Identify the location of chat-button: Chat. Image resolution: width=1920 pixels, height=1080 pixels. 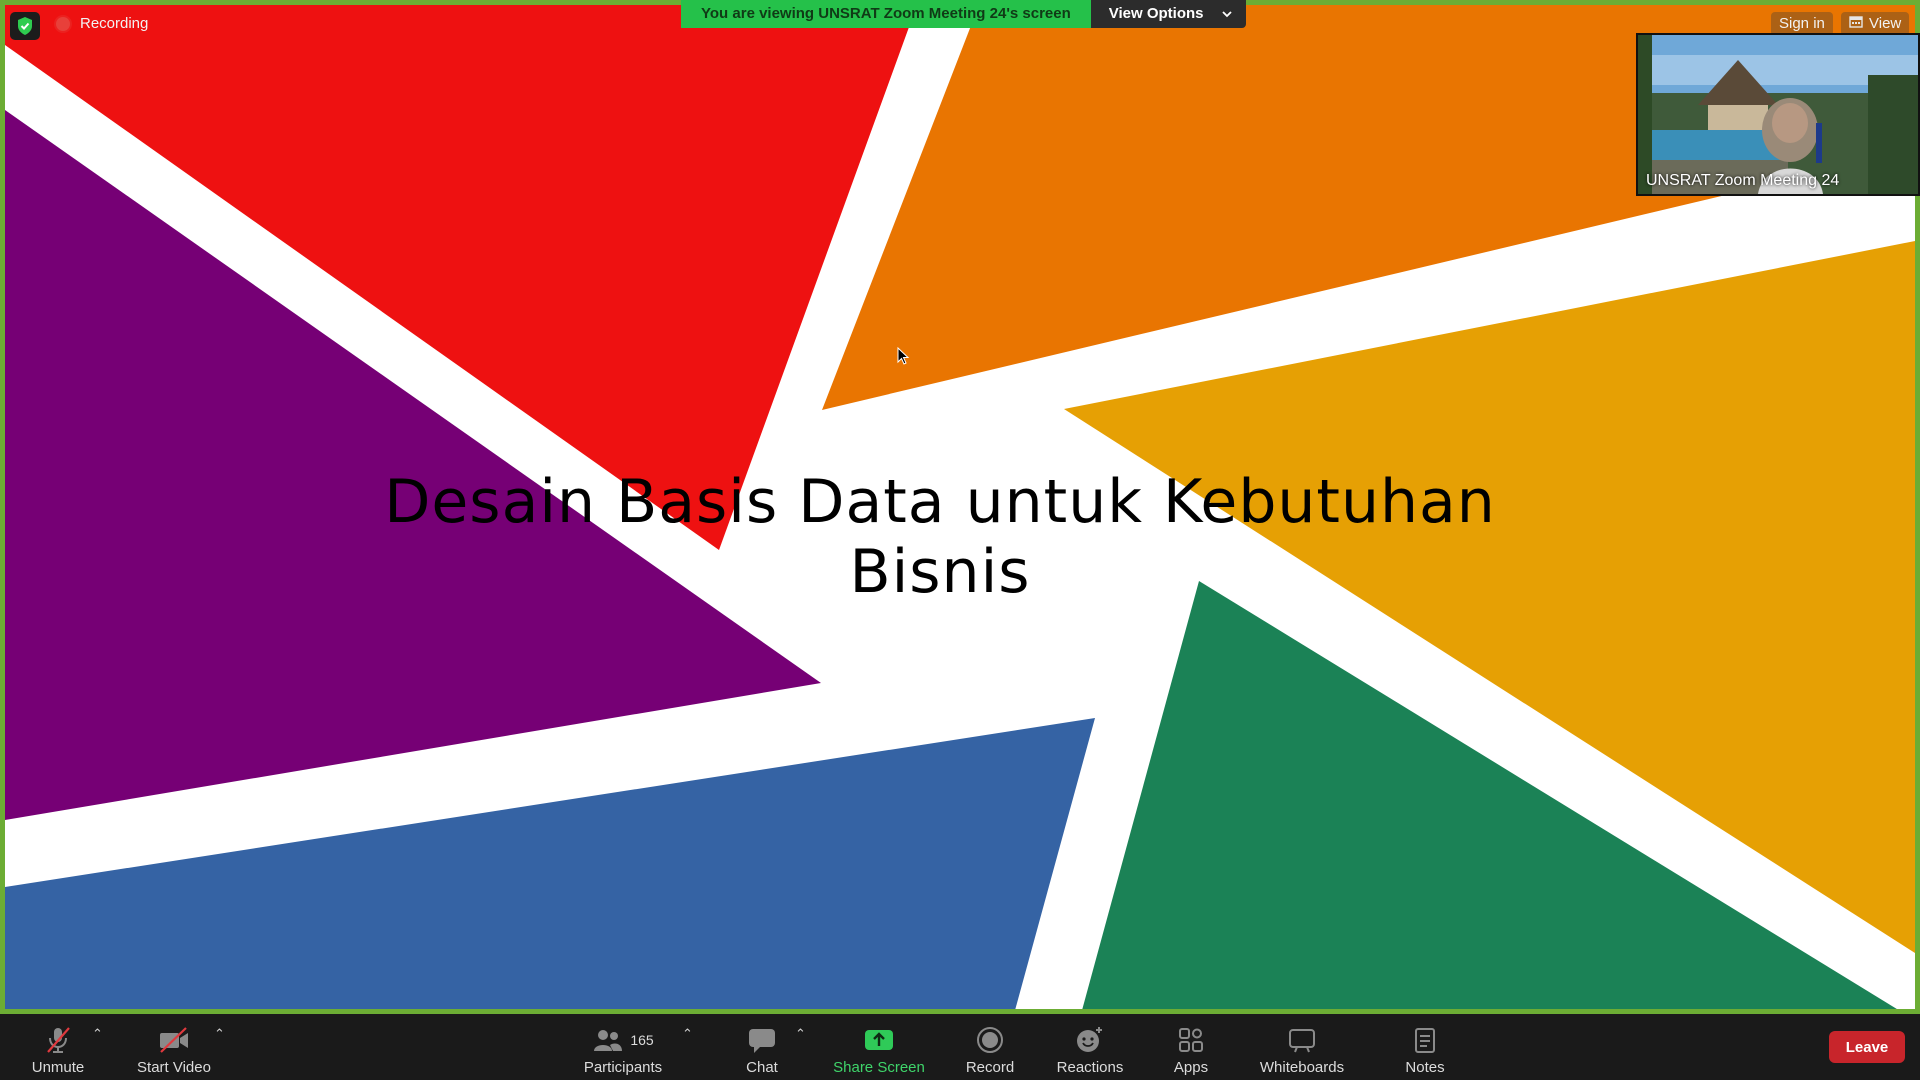
(762, 1047).